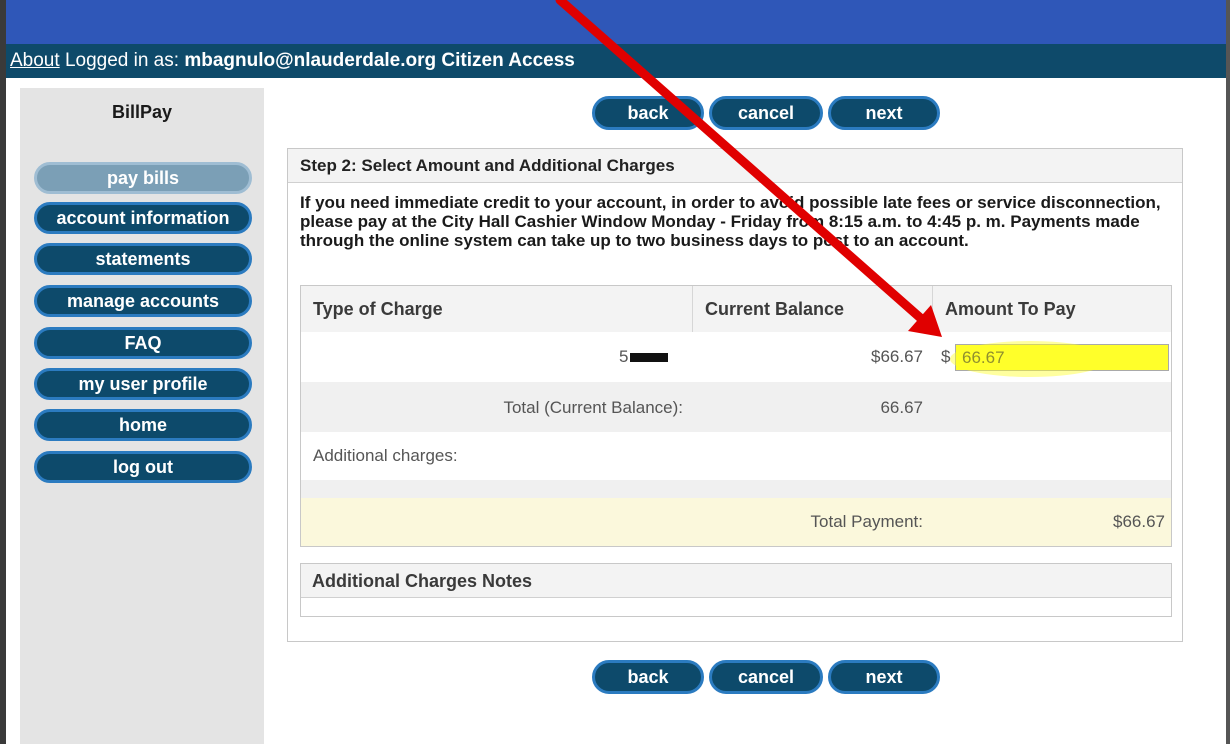 Image resolution: width=1230 pixels, height=744 pixels. I want to click on account-prefix: 5, so click(624, 356).